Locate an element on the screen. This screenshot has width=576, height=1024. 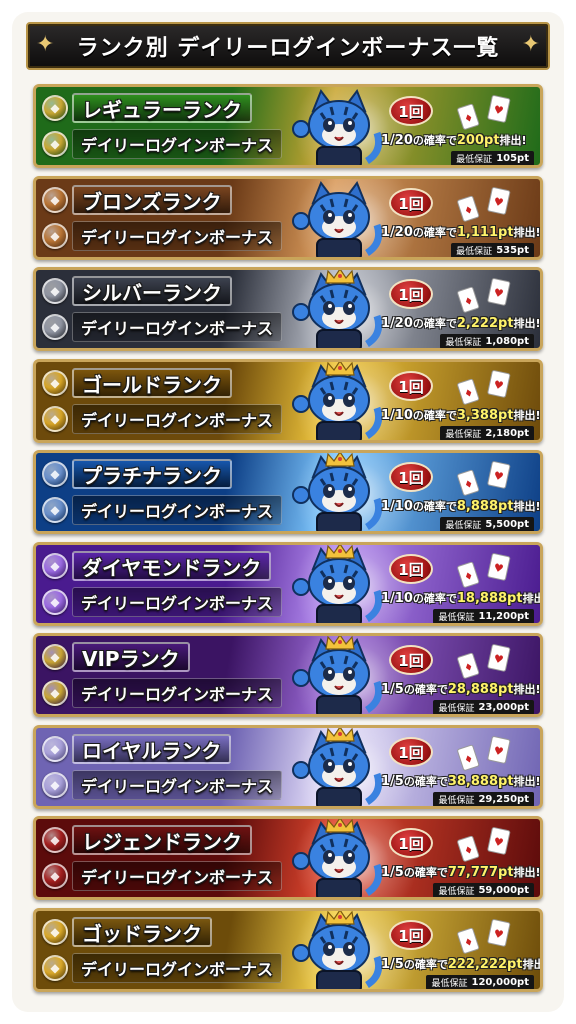
odds-text: 1/5の確率で28,888pt排出! is located at coordinates (461, 689).